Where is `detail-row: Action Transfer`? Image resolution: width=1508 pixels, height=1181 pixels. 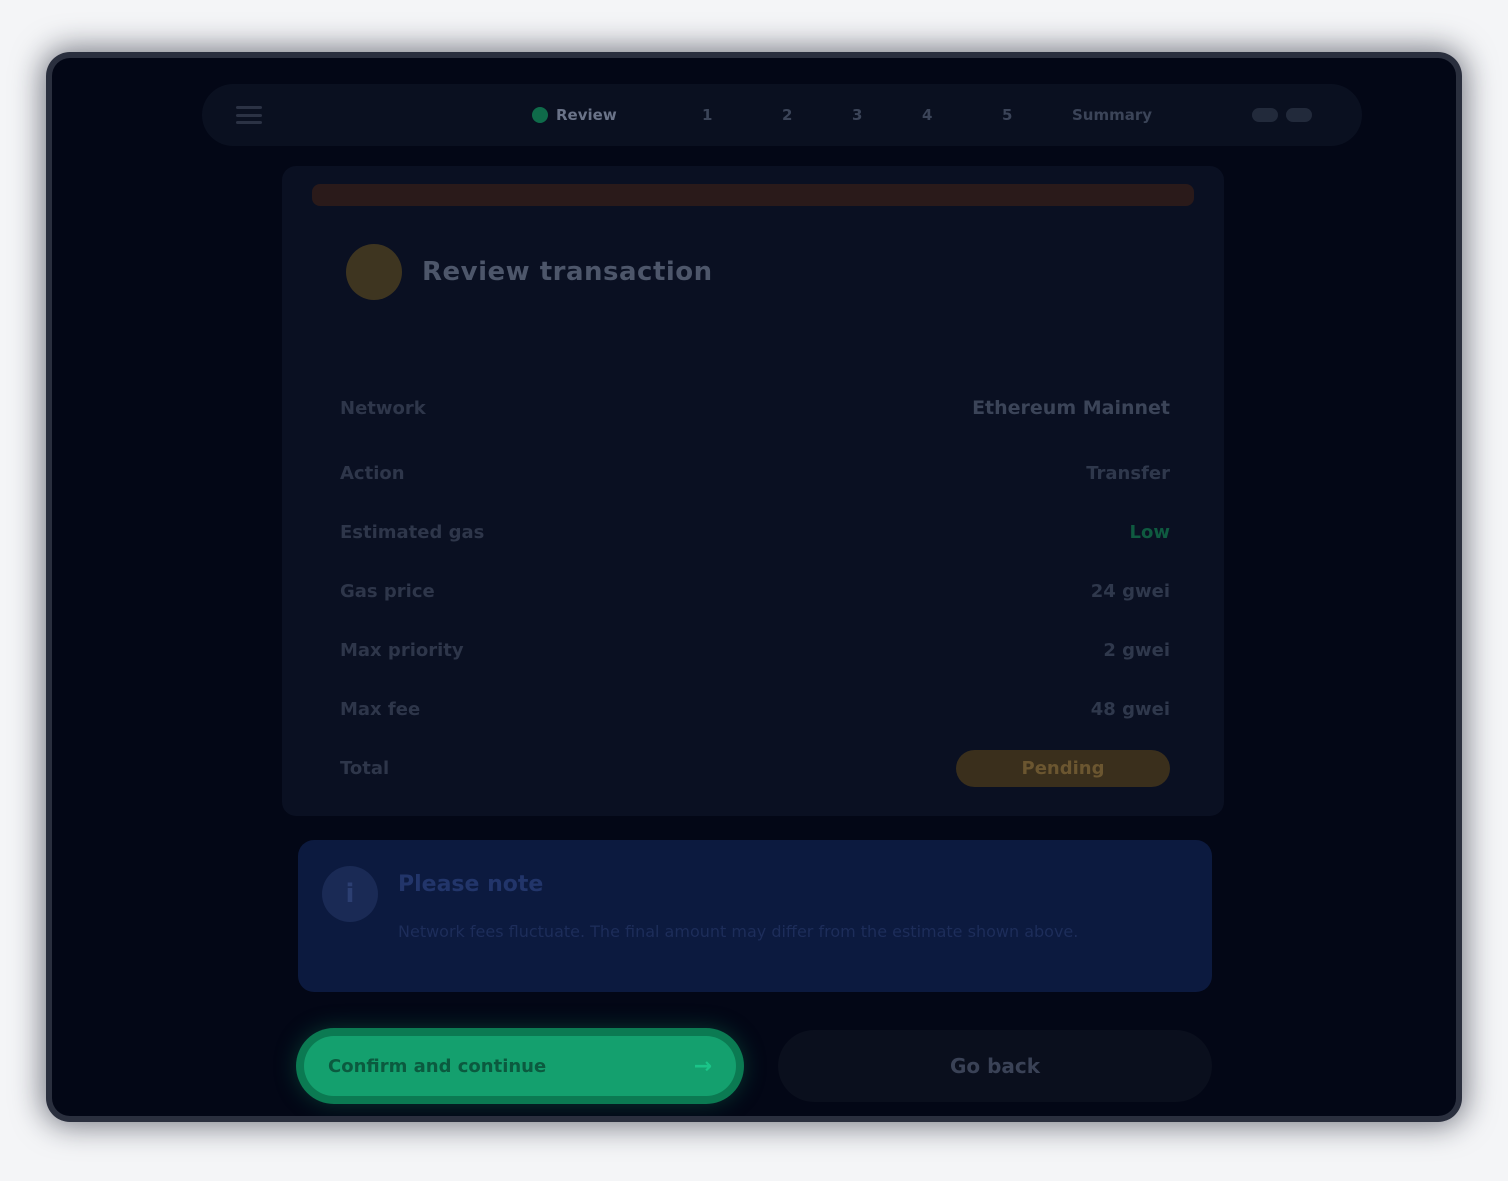
detail-row: Action Transfer is located at coordinates (755, 473).